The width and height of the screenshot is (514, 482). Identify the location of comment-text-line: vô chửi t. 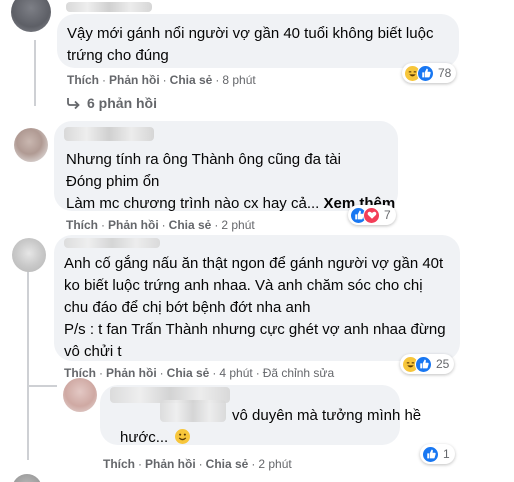
(93, 351).